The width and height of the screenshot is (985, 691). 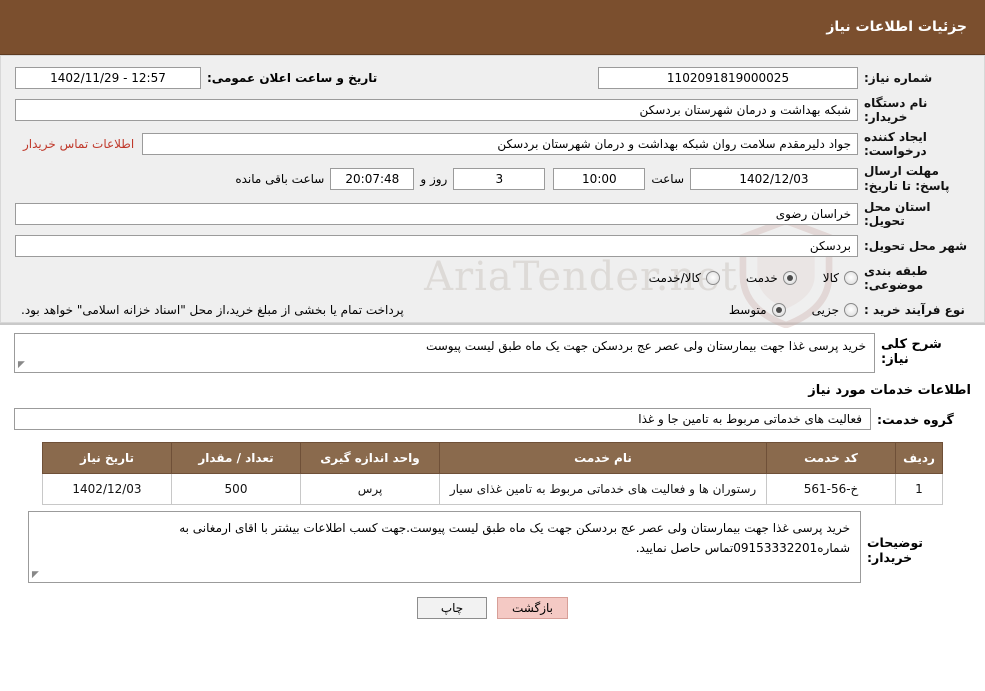 I want to click on hour-label: ساعت, so click(x=667, y=179).